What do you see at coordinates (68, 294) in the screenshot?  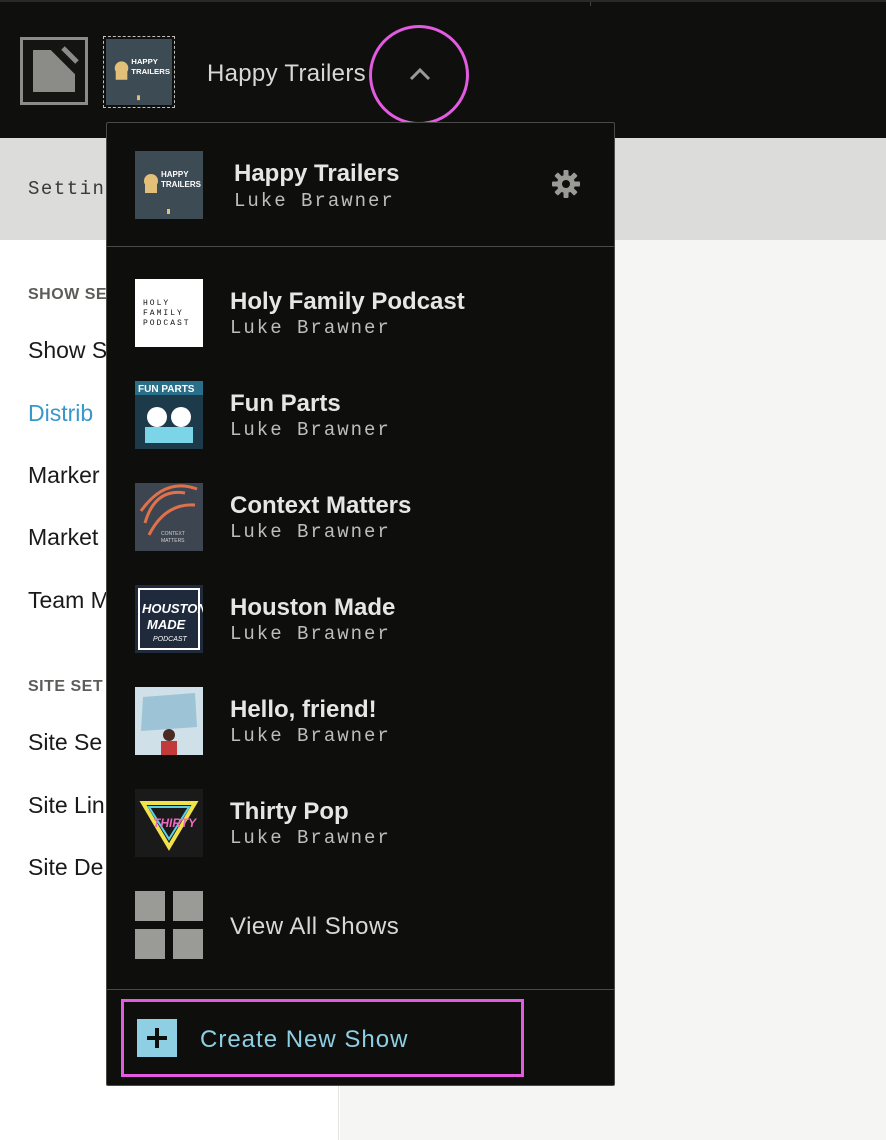 I see `section-header-show: SHOW SE` at bounding box center [68, 294].